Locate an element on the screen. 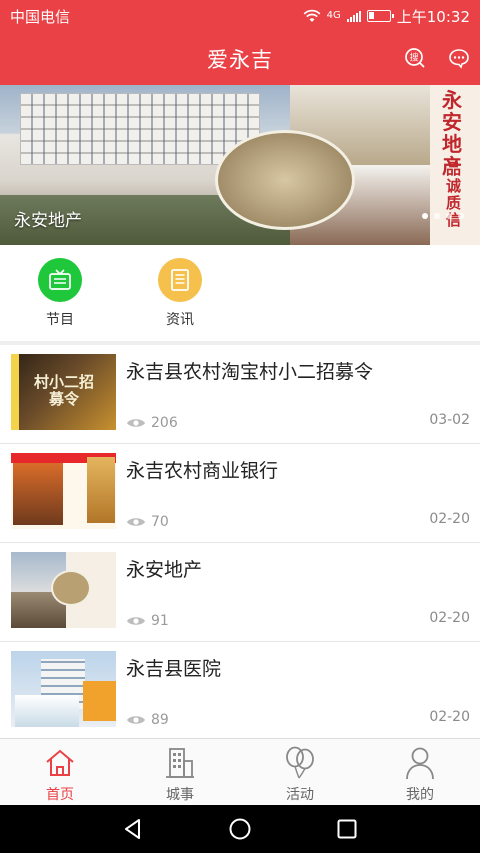  tv-icon is located at coordinates (60, 280).